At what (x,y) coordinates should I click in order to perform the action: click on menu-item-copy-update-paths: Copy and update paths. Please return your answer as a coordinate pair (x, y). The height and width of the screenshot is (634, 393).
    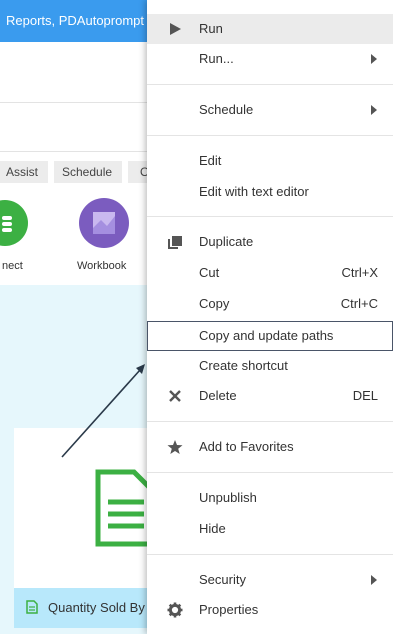
    Looking at the image, I should click on (270, 336).